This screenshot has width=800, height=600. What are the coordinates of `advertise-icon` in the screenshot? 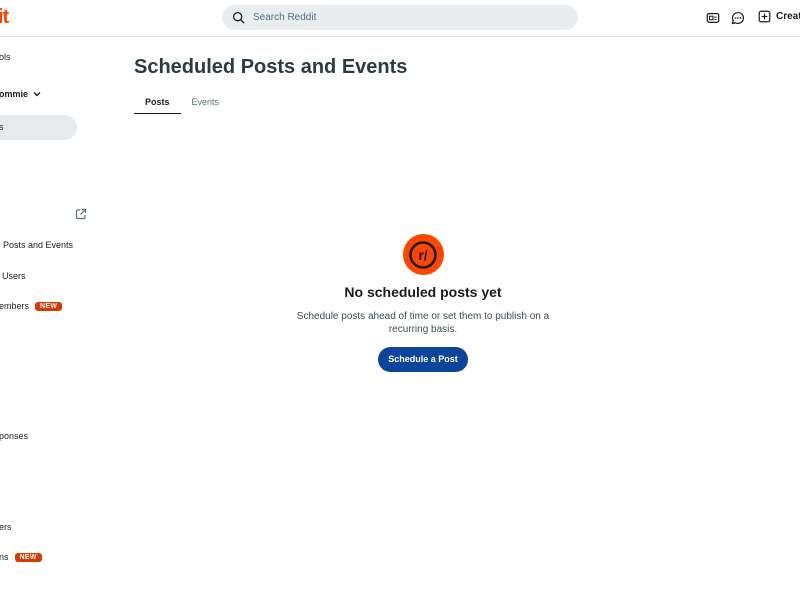 It's located at (713, 18).